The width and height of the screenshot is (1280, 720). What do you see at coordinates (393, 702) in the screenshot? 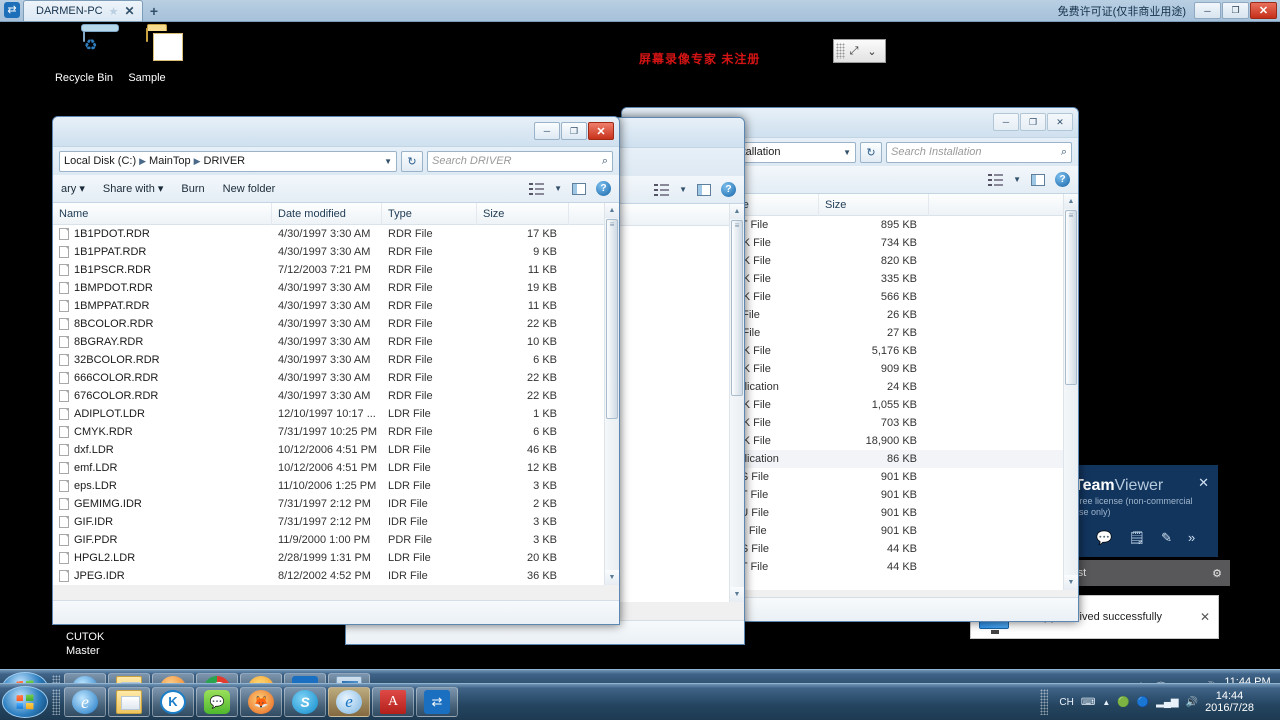
I see `taskbar-item-pdf` at bounding box center [393, 702].